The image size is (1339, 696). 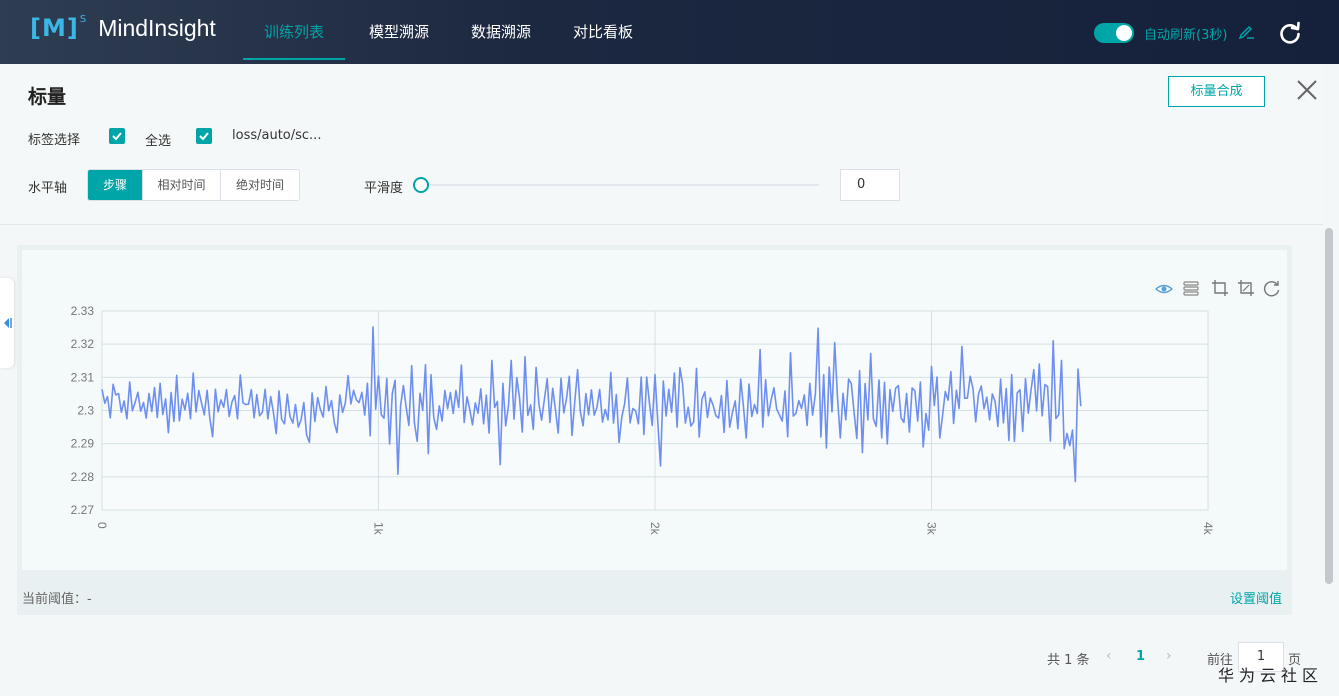 I want to click on smoothing-input: 0, so click(x=870, y=185).